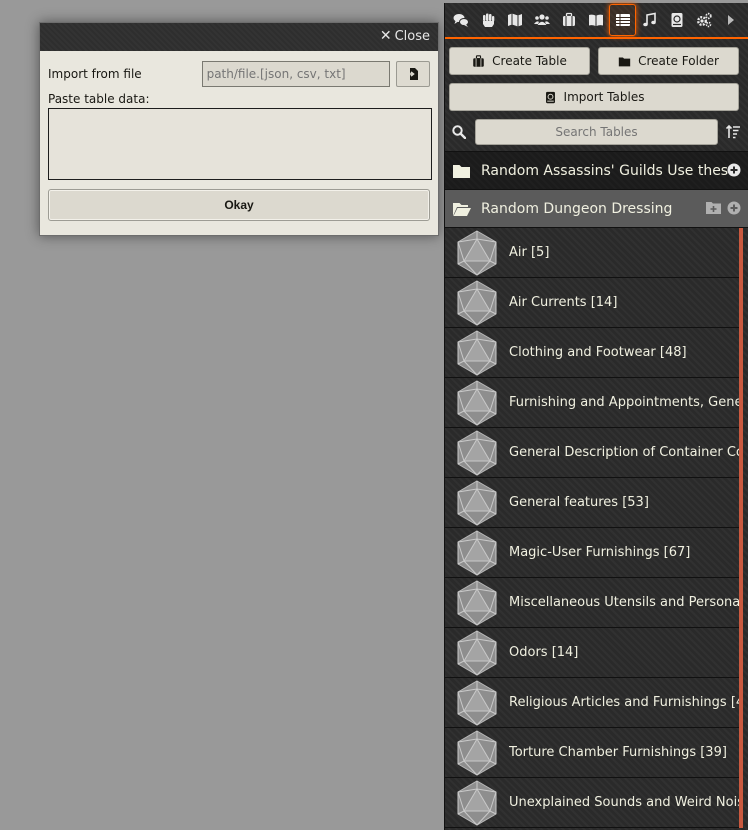  I want to click on create-folder-button: Create Folder, so click(668, 61).